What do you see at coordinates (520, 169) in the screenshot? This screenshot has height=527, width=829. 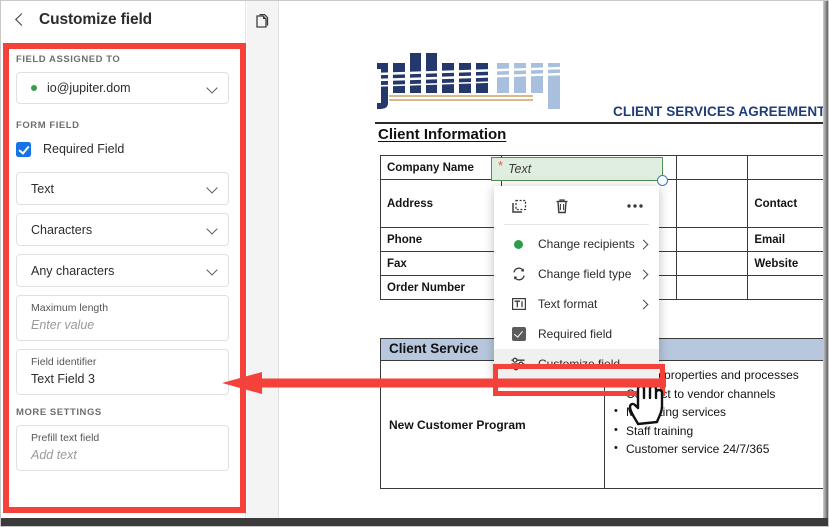 I see `form-field-label: Text` at bounding box center [520, 169].